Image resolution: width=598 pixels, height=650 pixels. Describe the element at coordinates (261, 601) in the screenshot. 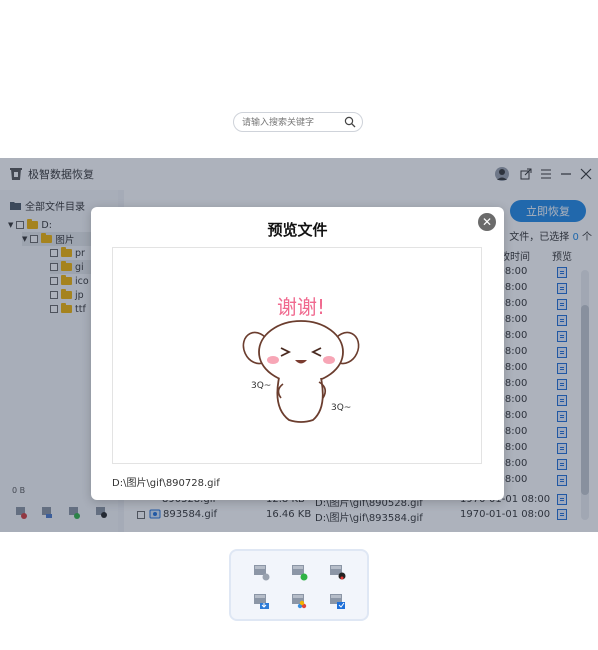

I see `download-recovery-icon` at that location.